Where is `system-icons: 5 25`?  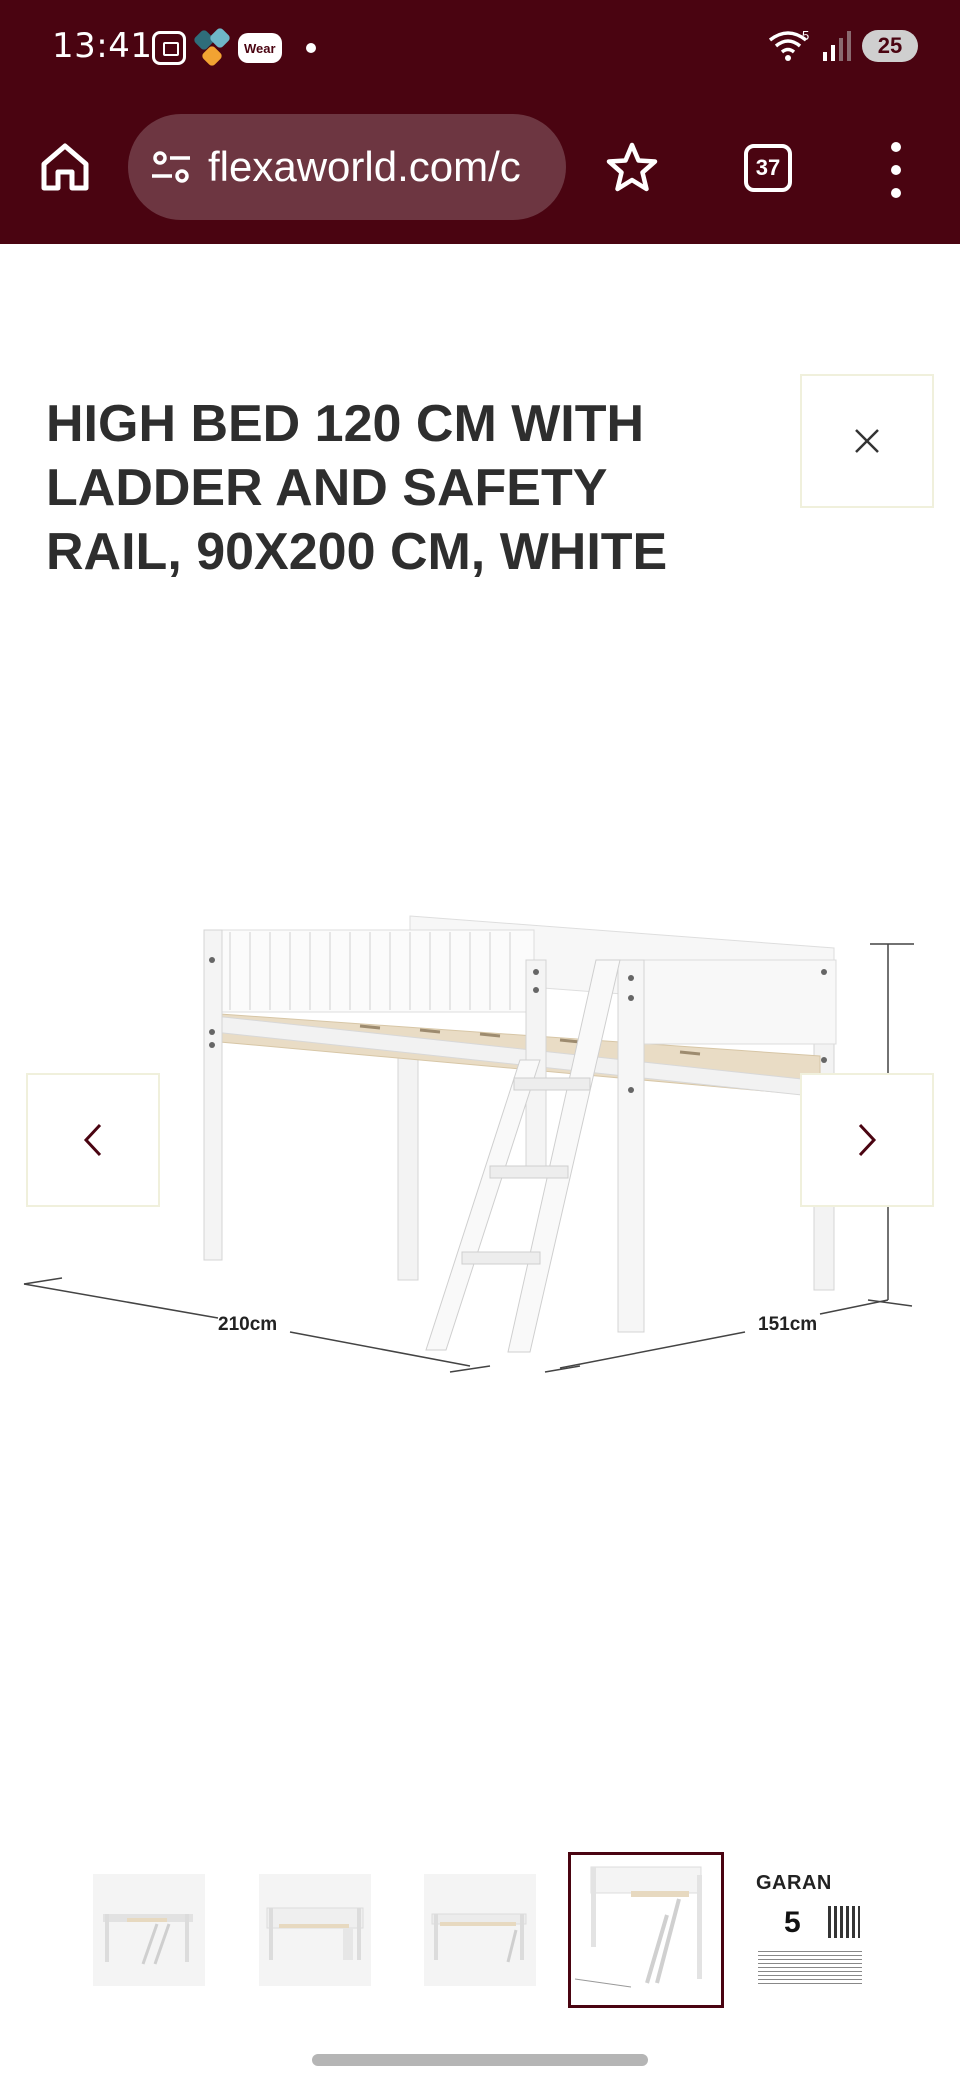
system-icons: 5 25 is located at coordinates (843, 46).